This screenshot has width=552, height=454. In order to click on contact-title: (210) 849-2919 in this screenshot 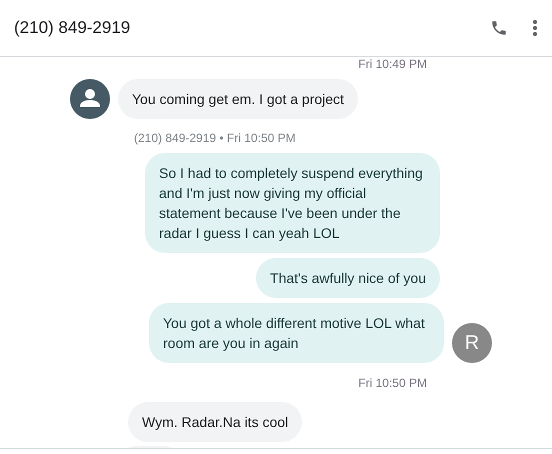, I will do `click(73, 28)`.